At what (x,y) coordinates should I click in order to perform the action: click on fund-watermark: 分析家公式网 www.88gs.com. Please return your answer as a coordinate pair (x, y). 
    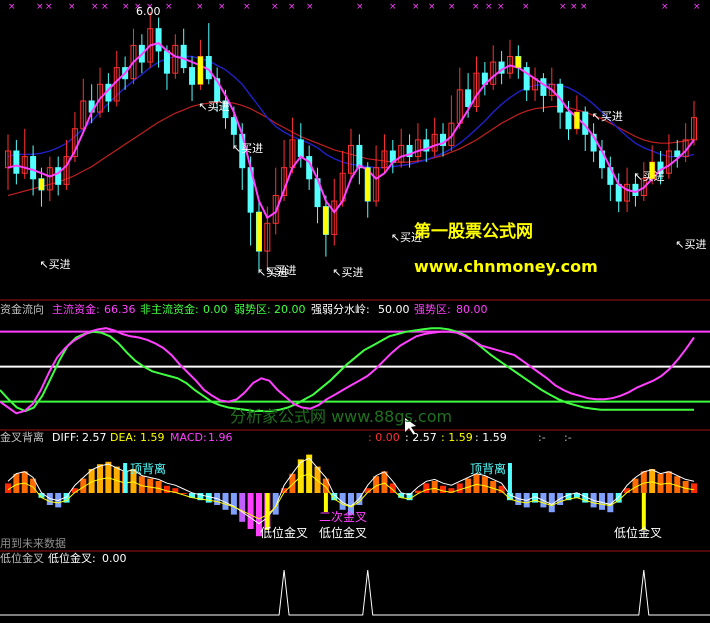
    Looking at the image, I should click on (341, 416).